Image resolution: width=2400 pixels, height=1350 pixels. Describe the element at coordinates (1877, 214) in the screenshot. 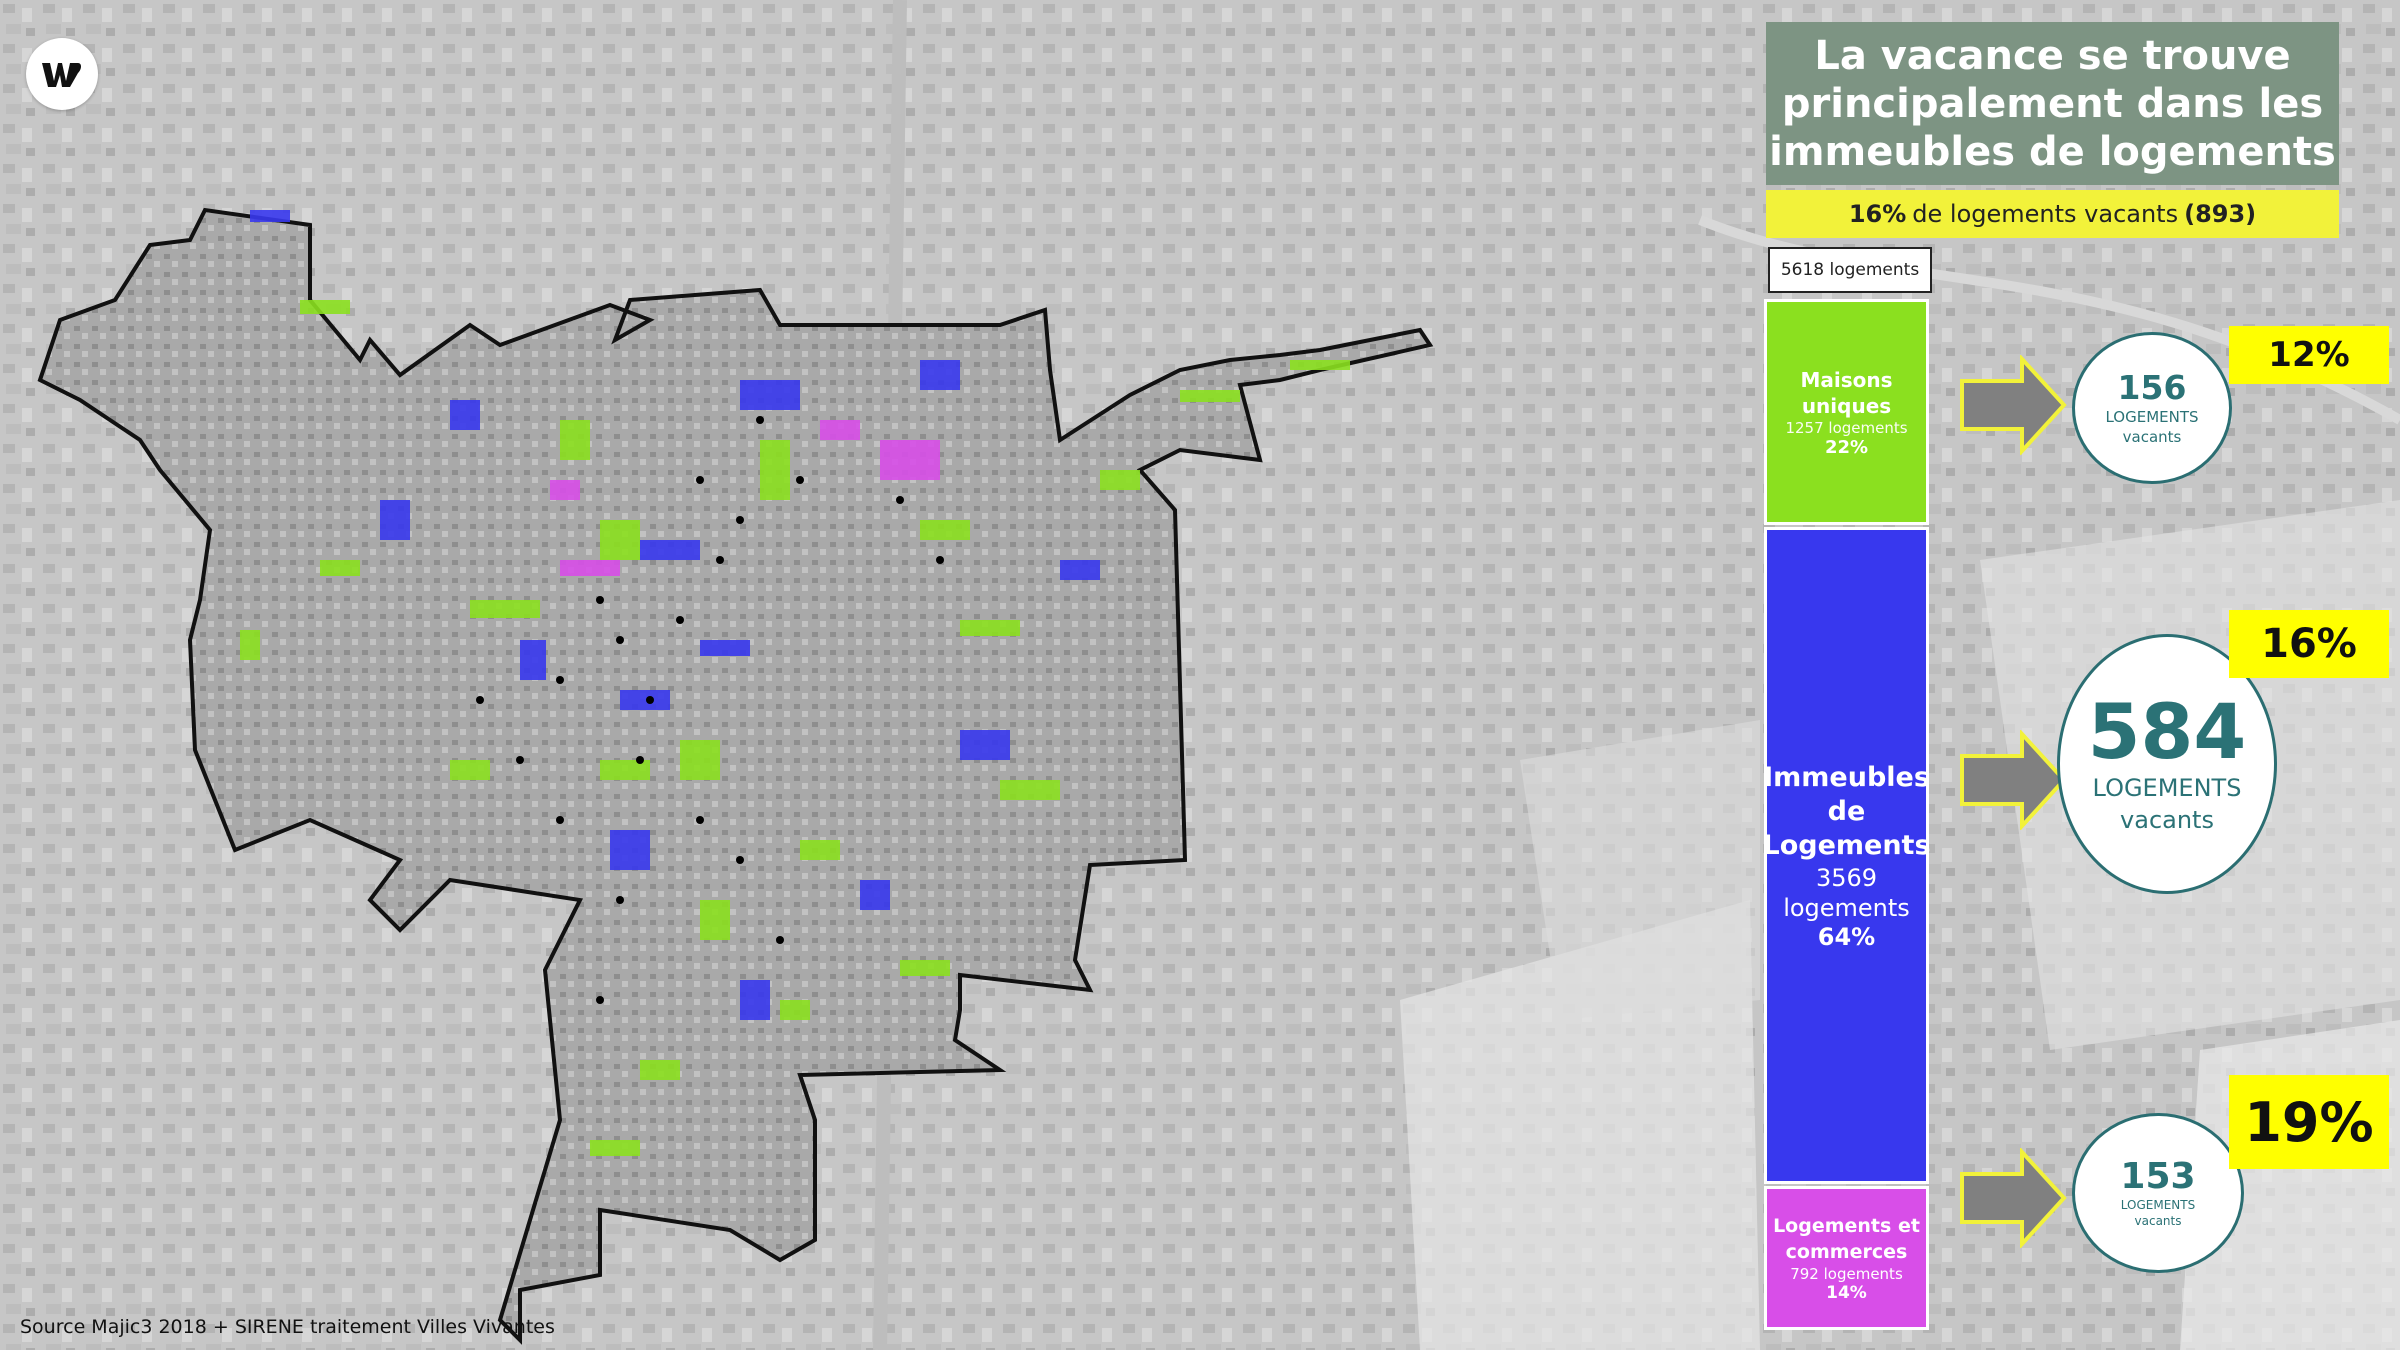

I see `banner-percentage: 16%` at that location.